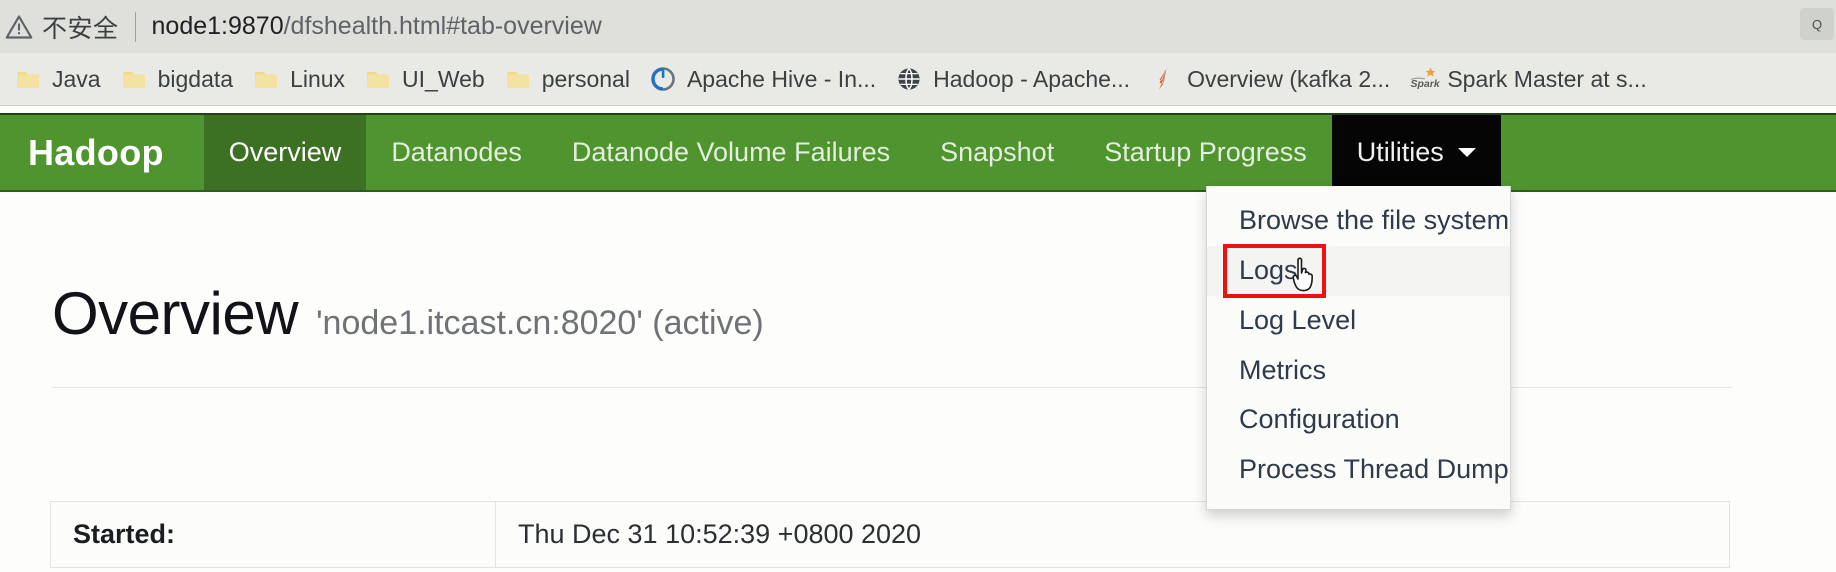  I want to click on nav-tab-label: Datanode Volume Failures, so click(731, 152).